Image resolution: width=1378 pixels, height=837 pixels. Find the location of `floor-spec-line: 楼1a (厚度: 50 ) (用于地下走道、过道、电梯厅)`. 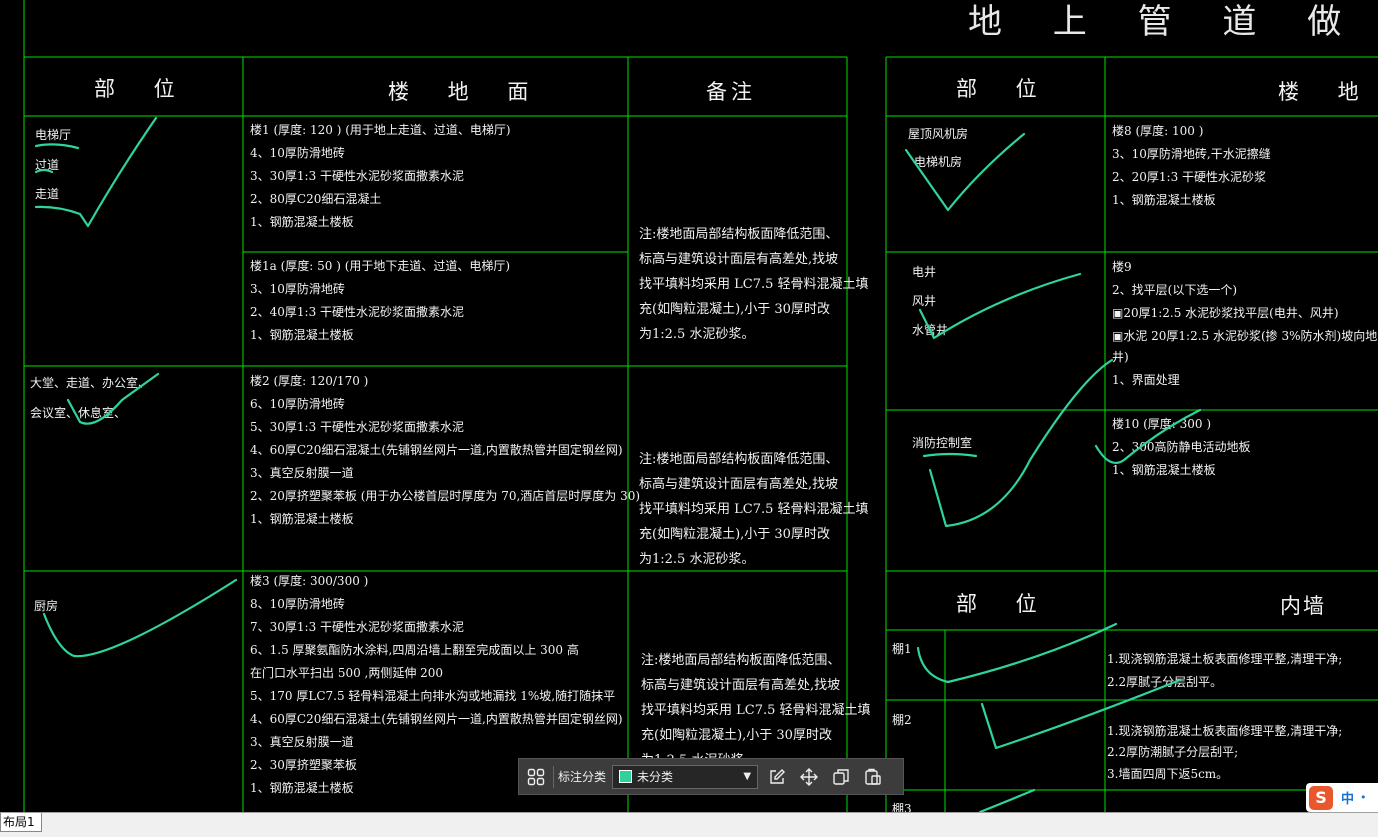

floor-spec-line: 楼1a (厚度: 50 ) (用于地下走道、过道、电梯厅) is located at coordinates (380, 266).